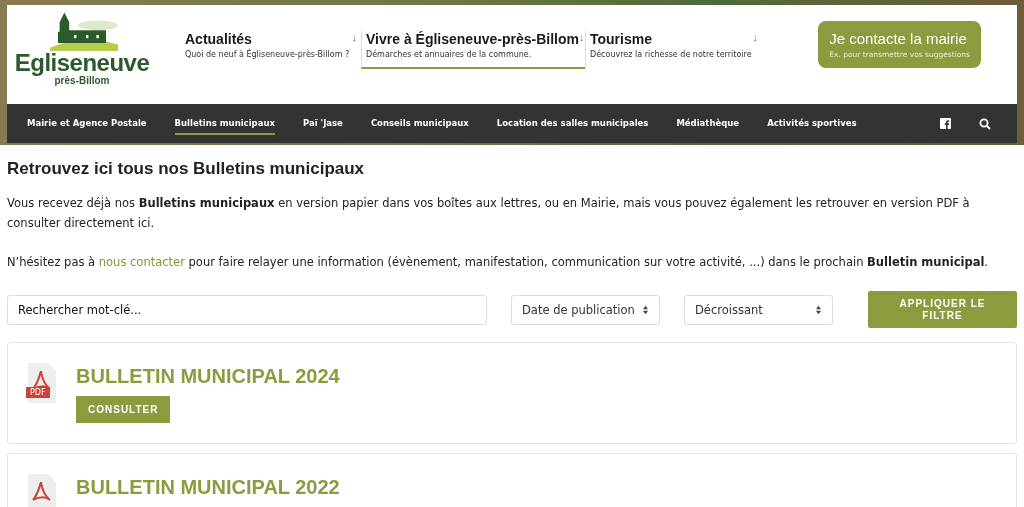  I want to click on nav-link: Location des salles municipales, so click(572, 123).